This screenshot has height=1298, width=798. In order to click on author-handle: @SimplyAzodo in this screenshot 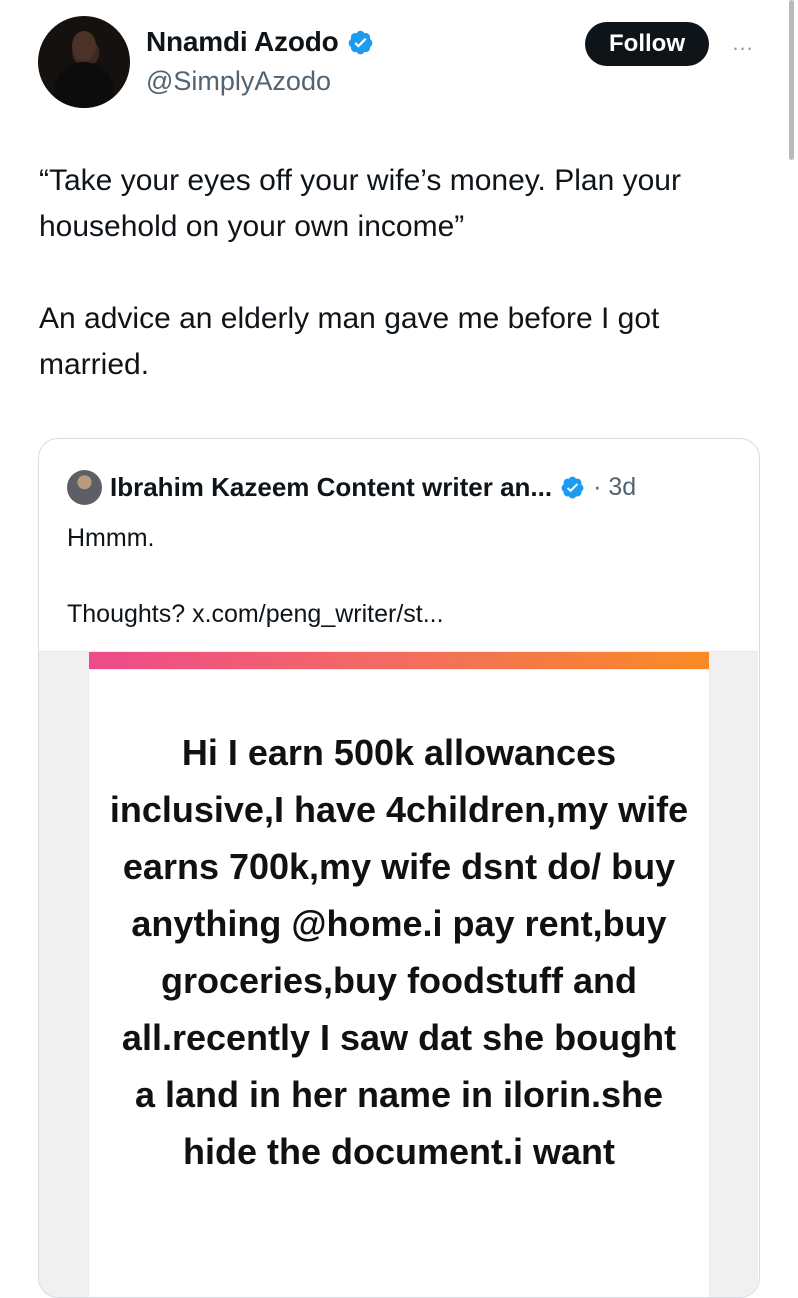, I will do `click(238, 81)`.